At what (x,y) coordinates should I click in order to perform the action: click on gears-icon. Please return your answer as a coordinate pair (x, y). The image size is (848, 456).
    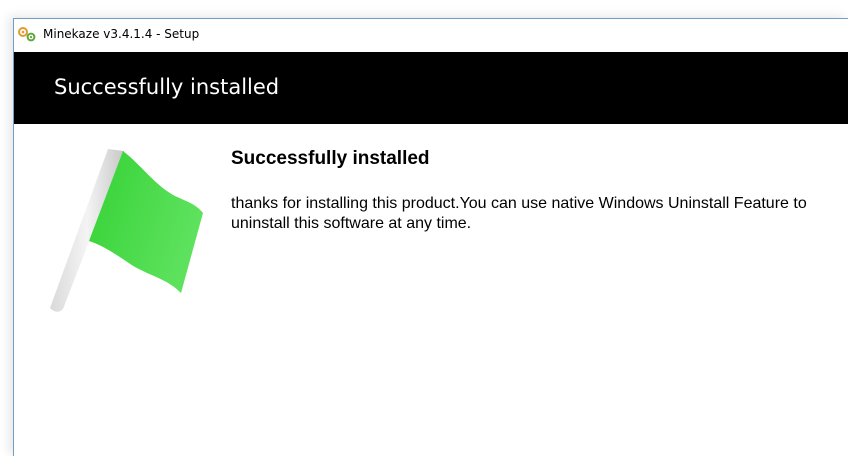
    Looking at the image, I should click on (27, 34).